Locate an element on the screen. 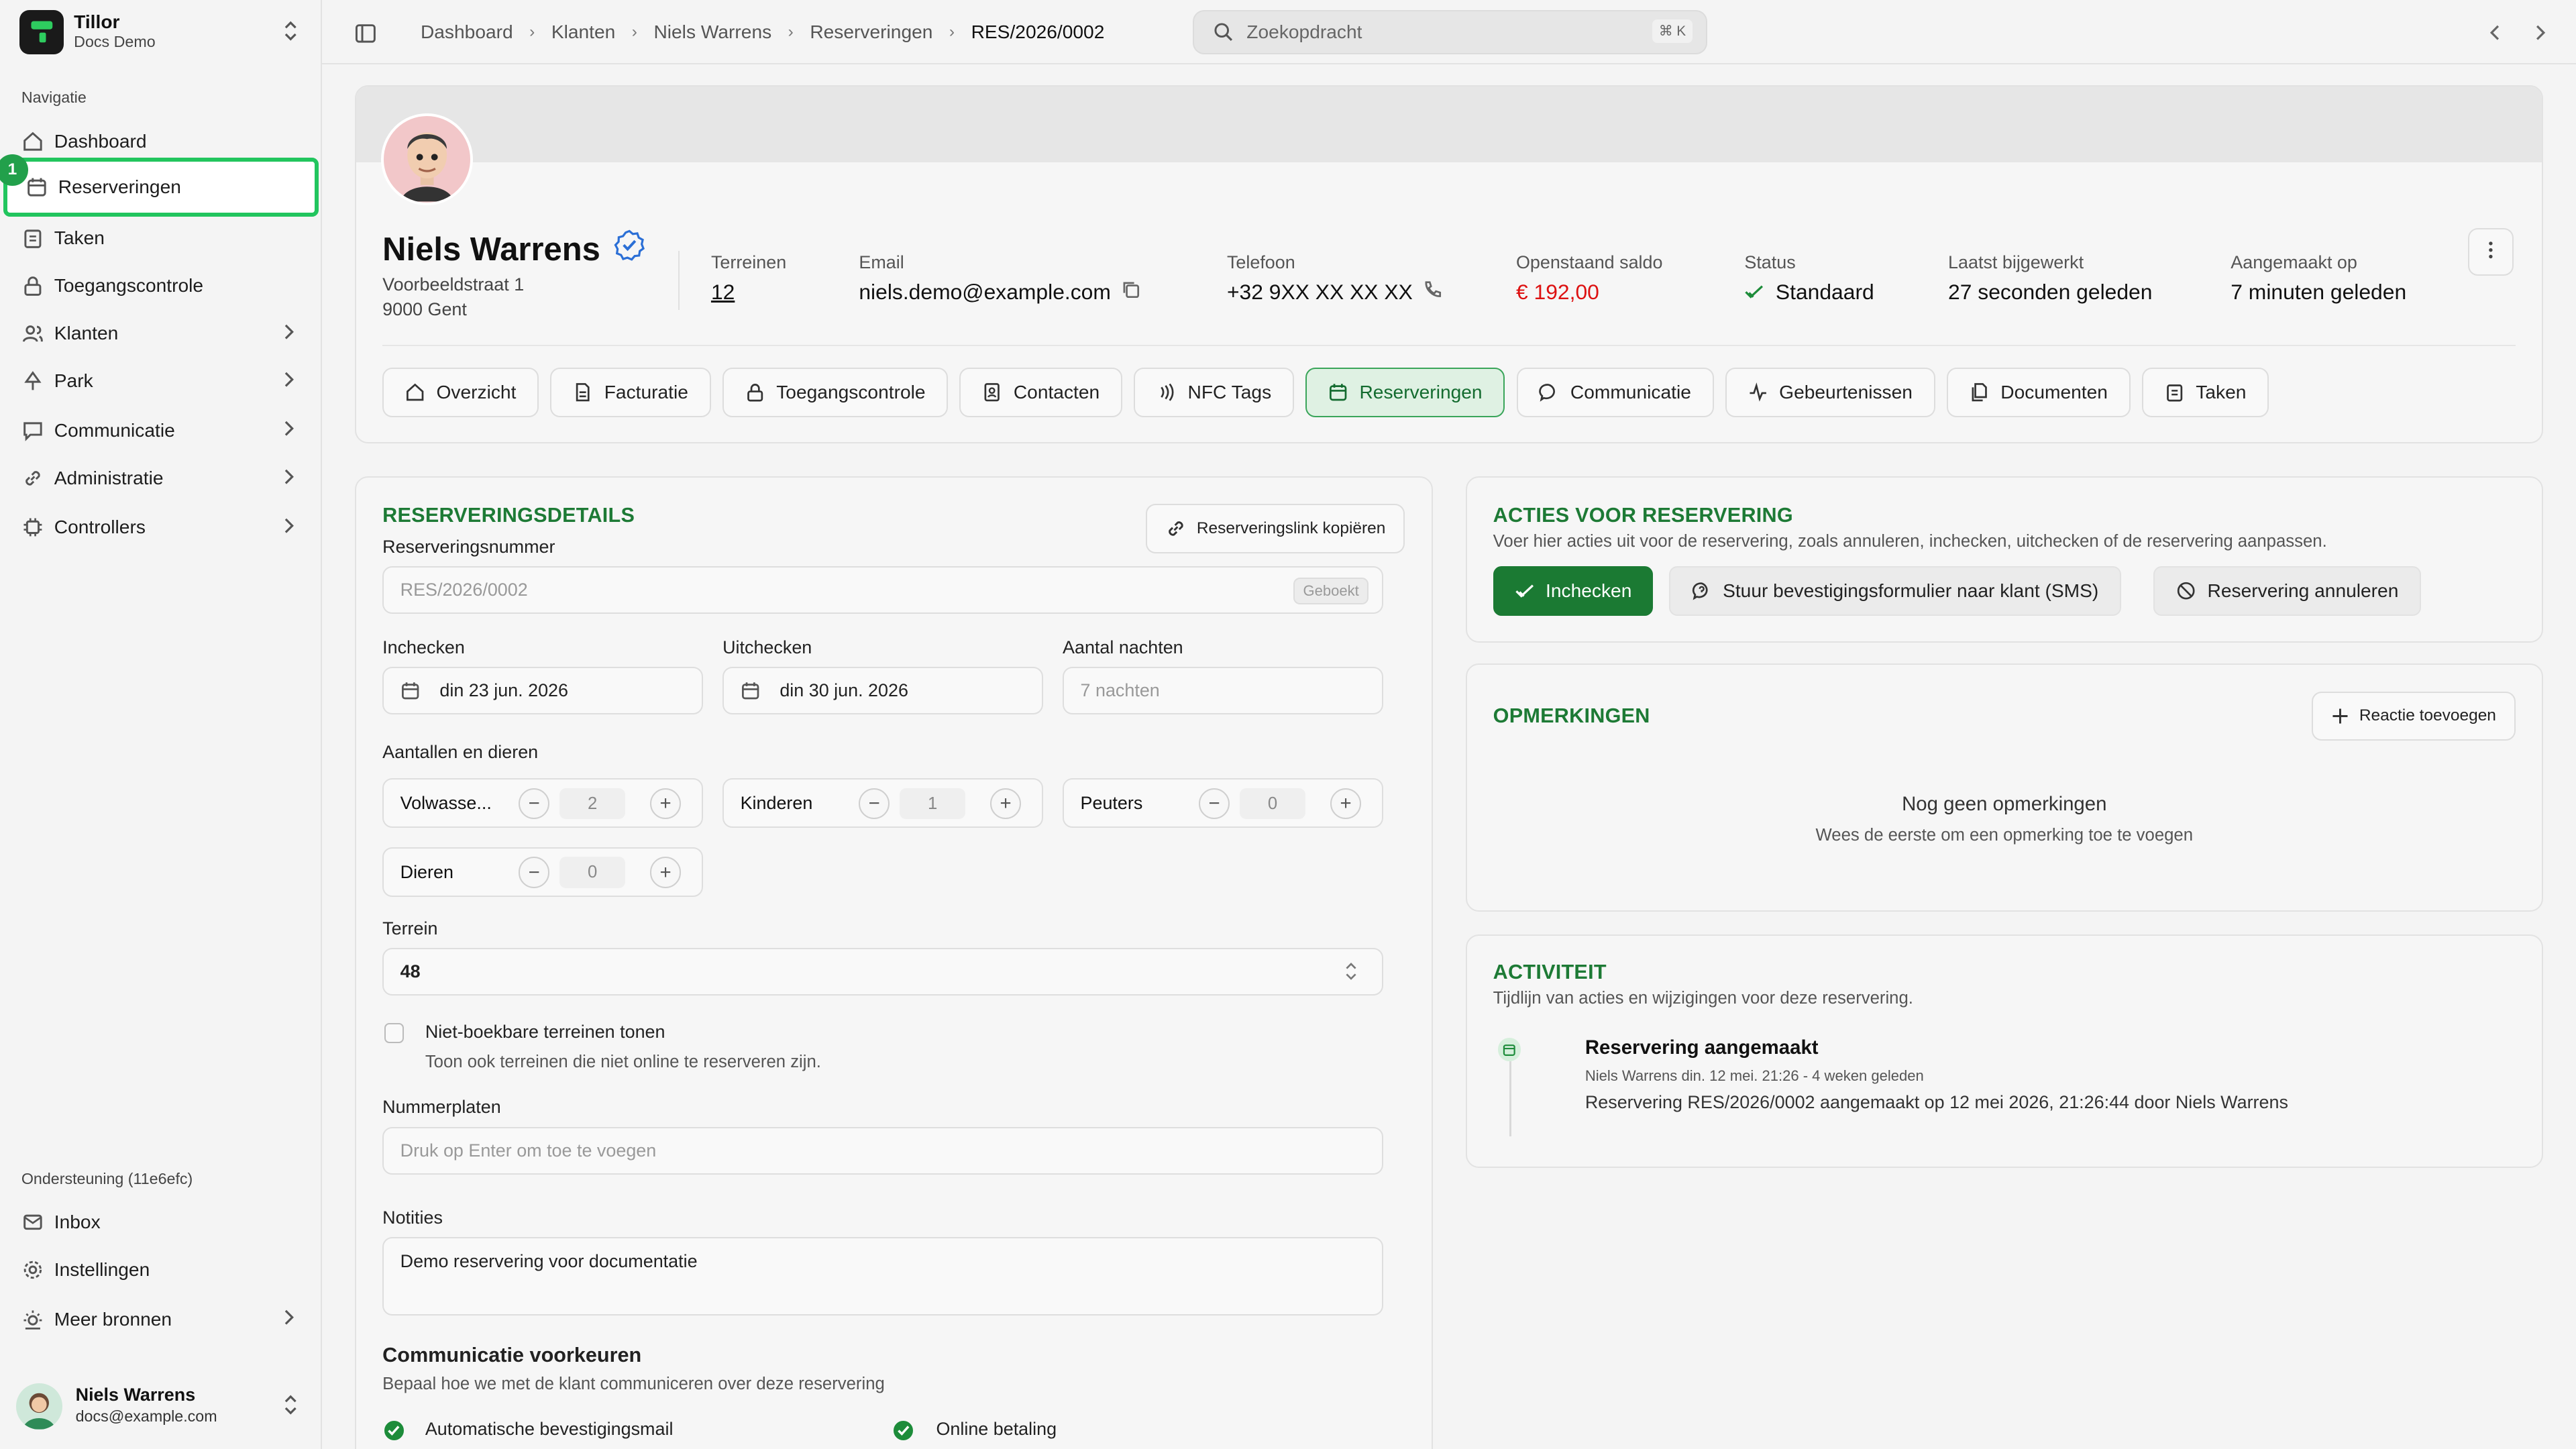 This screenshot has height=1449, width=2576. message-icon is located at coordinates (32, 430).